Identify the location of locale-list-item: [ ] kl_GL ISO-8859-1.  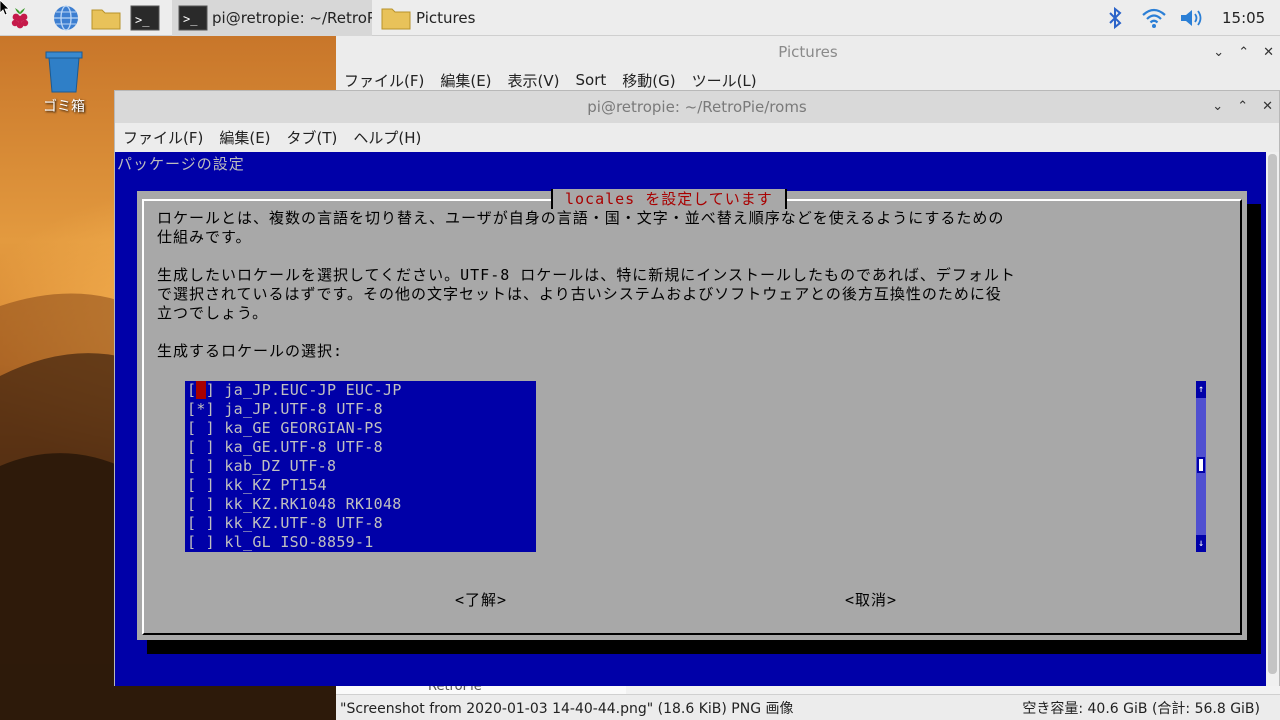
(360, 542).